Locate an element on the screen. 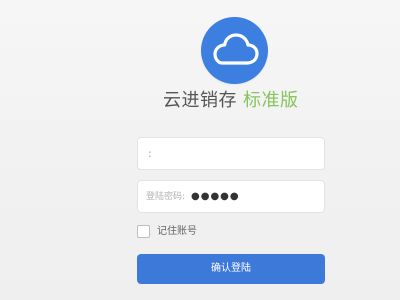 This screenshot has width=400, height=300. app-title-main: 云进销存 is located at coordinates (200, 100).